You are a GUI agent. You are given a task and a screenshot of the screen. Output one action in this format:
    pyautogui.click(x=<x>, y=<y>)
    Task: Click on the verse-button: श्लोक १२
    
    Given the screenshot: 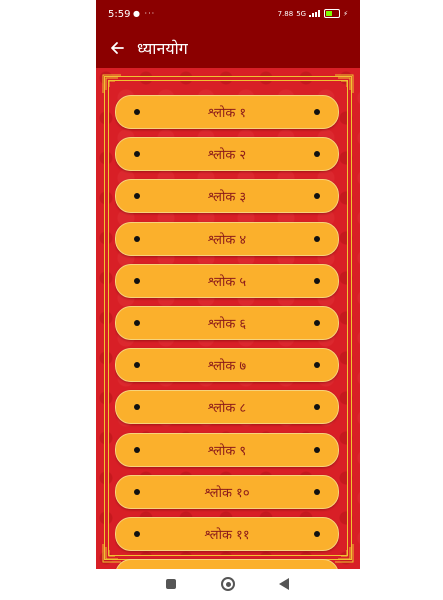 What is the action you would take?
    pyautogui.click(x=227, y=564)
    